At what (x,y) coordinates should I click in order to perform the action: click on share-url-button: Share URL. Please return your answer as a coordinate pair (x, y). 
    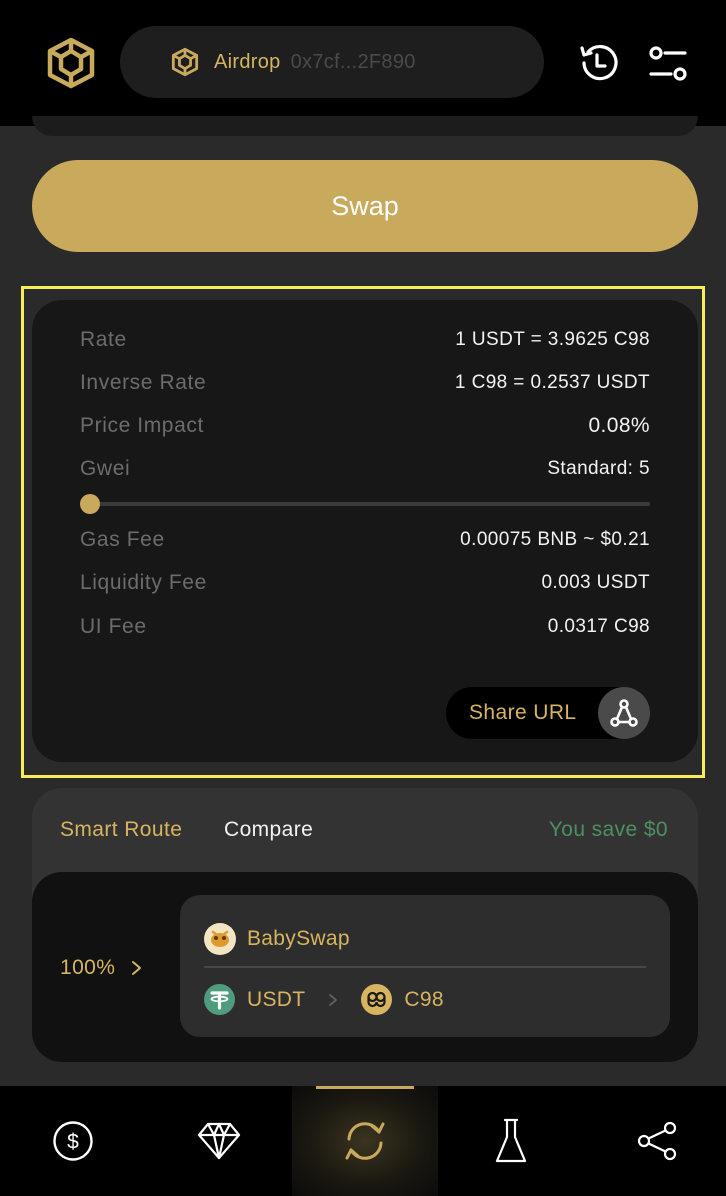
    Looking at the image, I should click on (548, 713).